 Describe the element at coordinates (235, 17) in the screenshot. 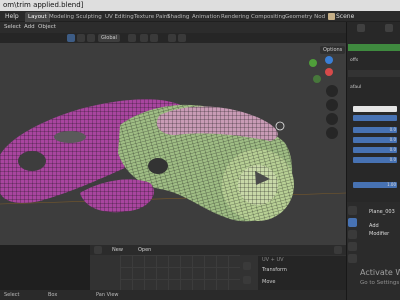

I see `tab-rendering: Rendering` at that location.